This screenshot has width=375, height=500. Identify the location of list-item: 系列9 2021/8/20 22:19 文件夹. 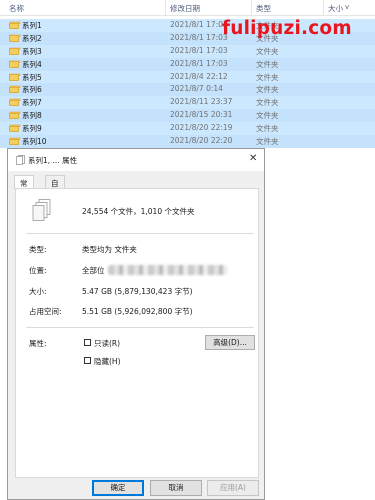
(187, 129).